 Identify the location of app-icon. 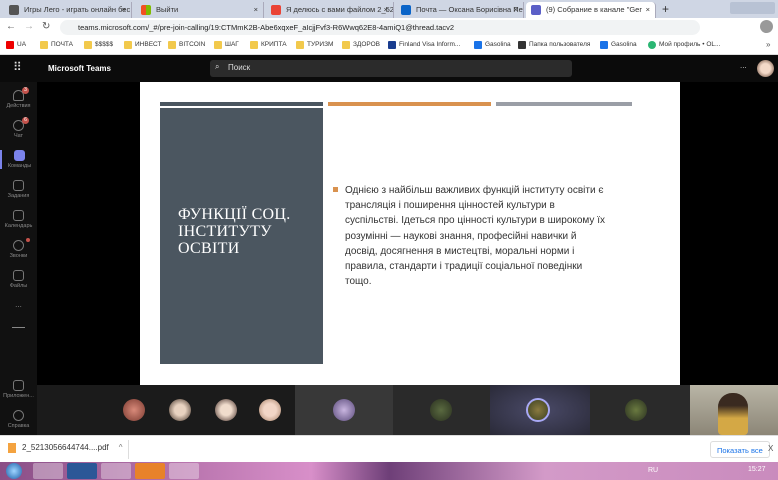
(150, 471).